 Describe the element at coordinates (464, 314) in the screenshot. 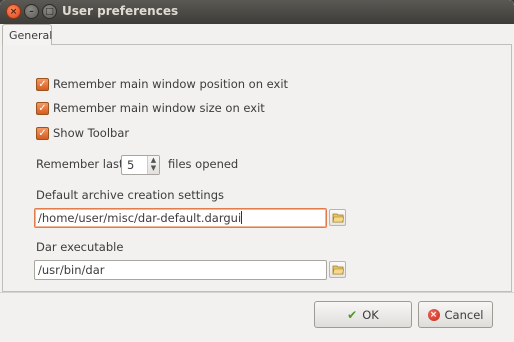

I see `cancel-button-label: Cancel` at that location.